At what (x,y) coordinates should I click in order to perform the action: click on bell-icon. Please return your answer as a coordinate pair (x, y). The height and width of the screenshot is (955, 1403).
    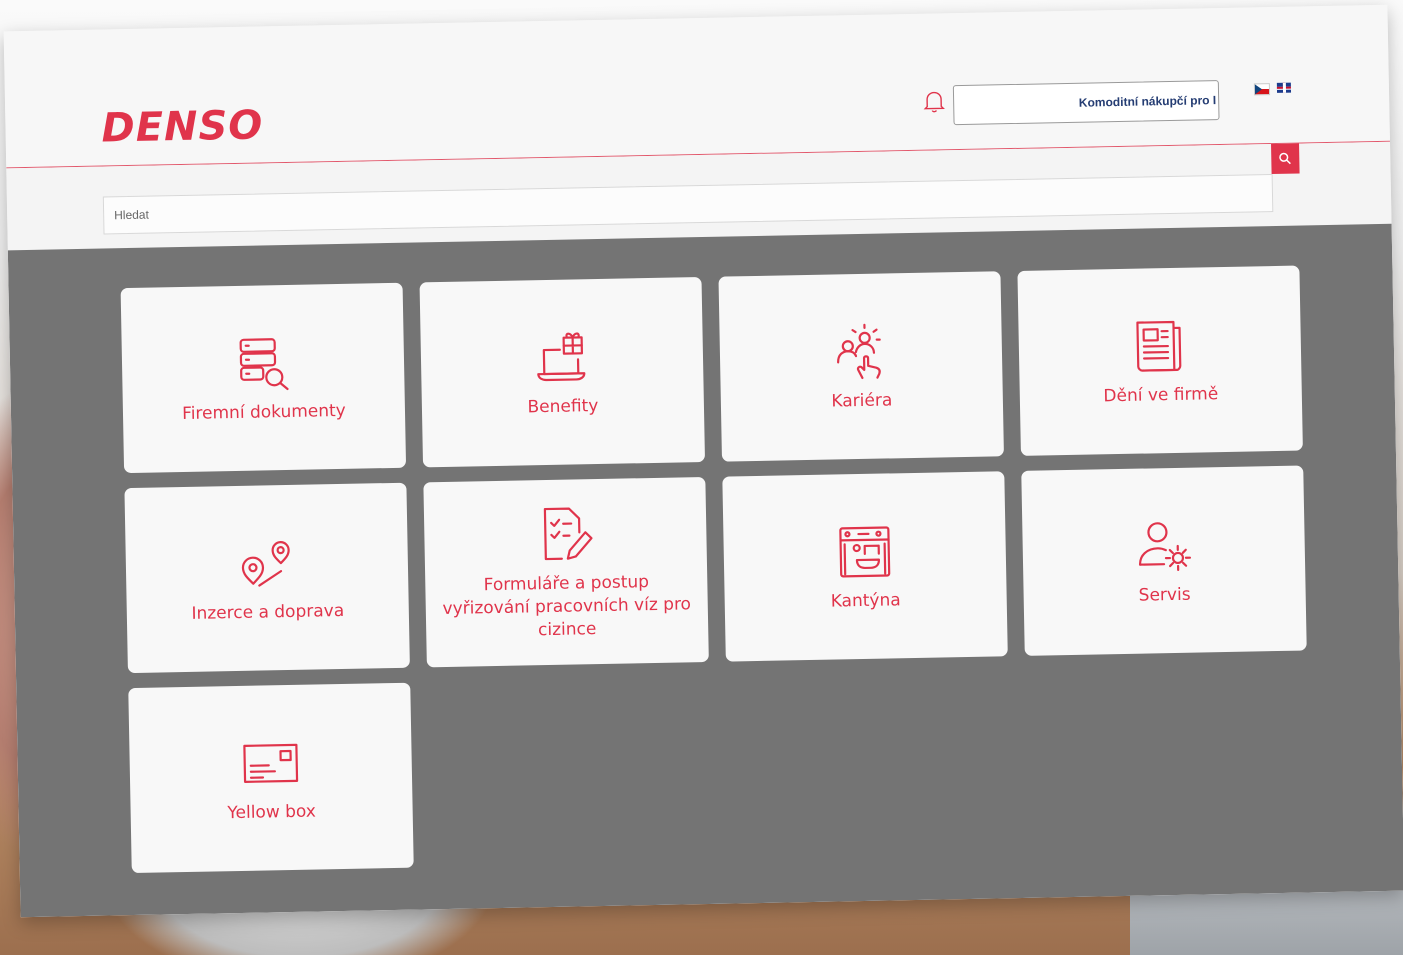
    Looking at the image, I should click on (934, 101).